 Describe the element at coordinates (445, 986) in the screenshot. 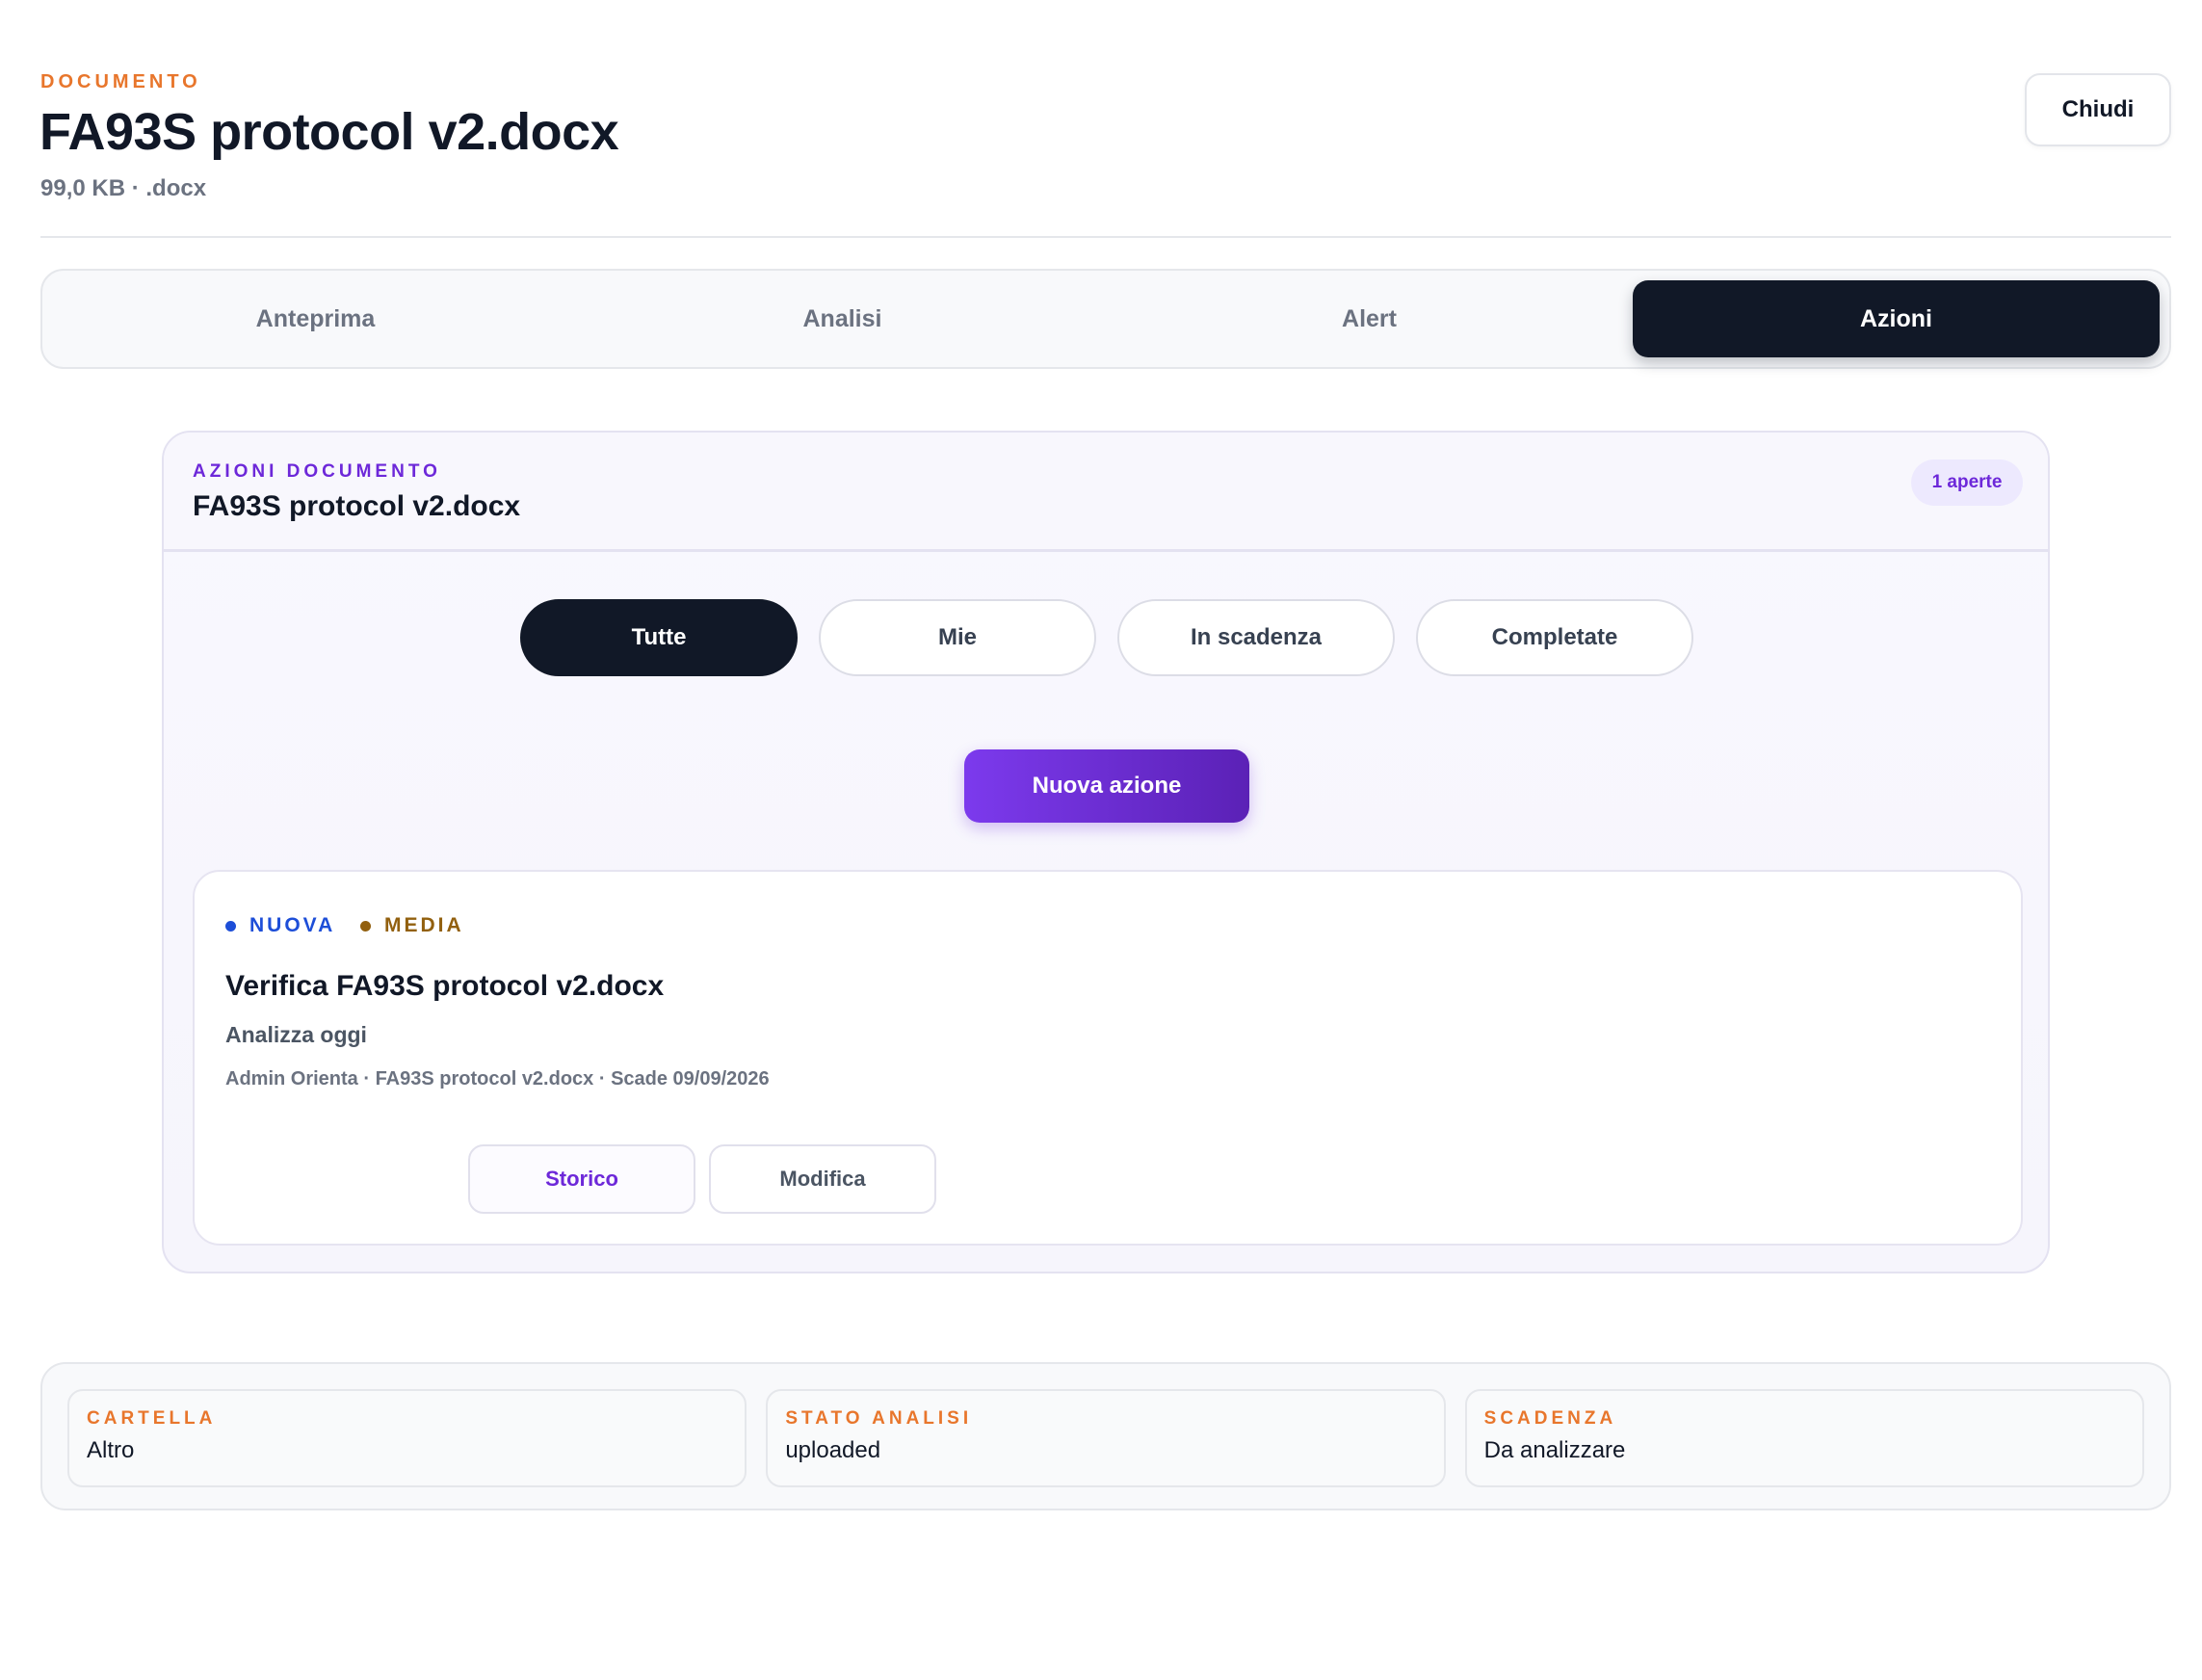

I see `action-title: Verifica FA93S protocol v2.docx` at that location.